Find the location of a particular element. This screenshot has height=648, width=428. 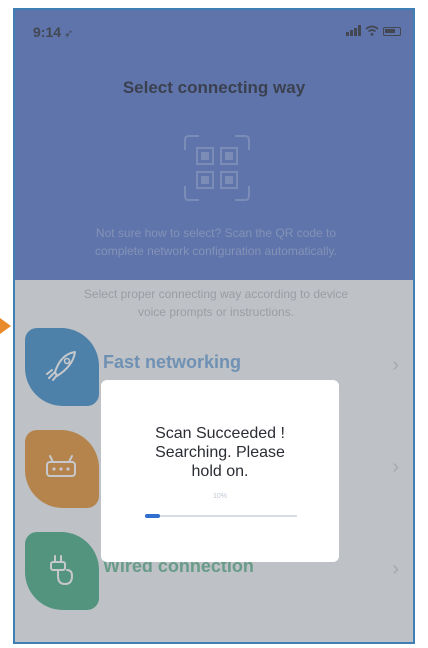

progress-bar is located at coordinates (221, 516).